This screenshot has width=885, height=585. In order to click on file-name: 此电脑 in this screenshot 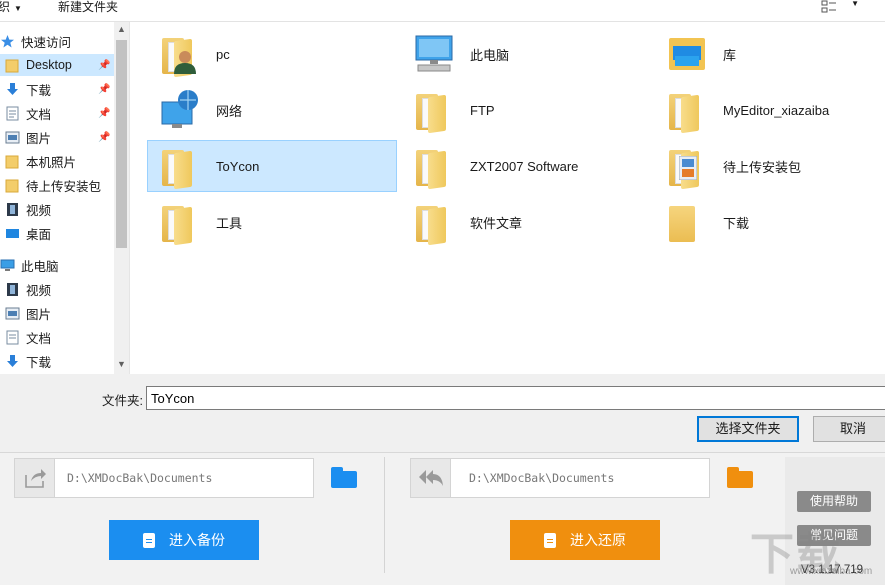, I will do `click(490, 55)`.